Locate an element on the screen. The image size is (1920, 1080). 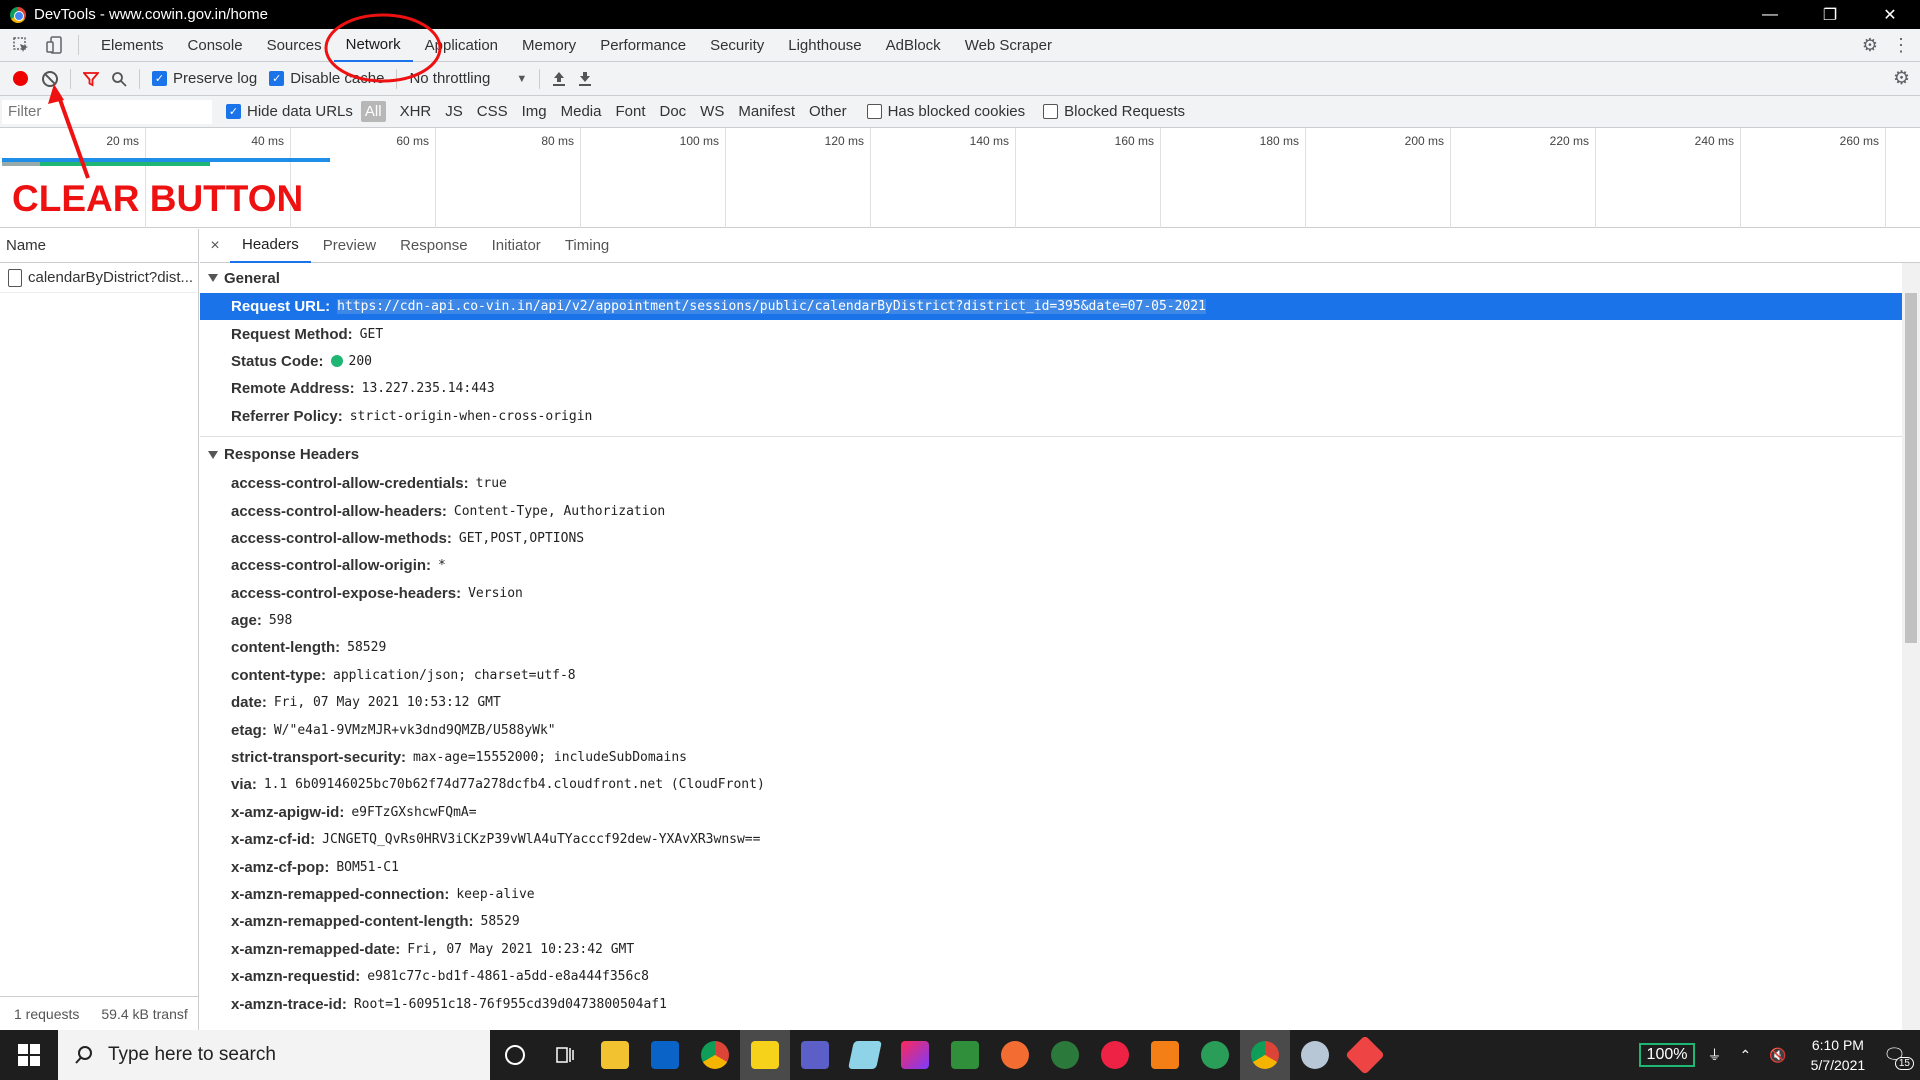
header-row: Status Code: 200 is located at coordinates (1060, 361).